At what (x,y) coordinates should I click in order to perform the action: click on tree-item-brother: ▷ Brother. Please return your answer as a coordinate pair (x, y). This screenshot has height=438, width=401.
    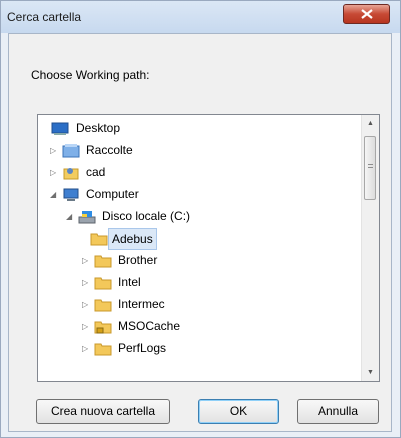
    Looking at the image, I should click on (121, 261).